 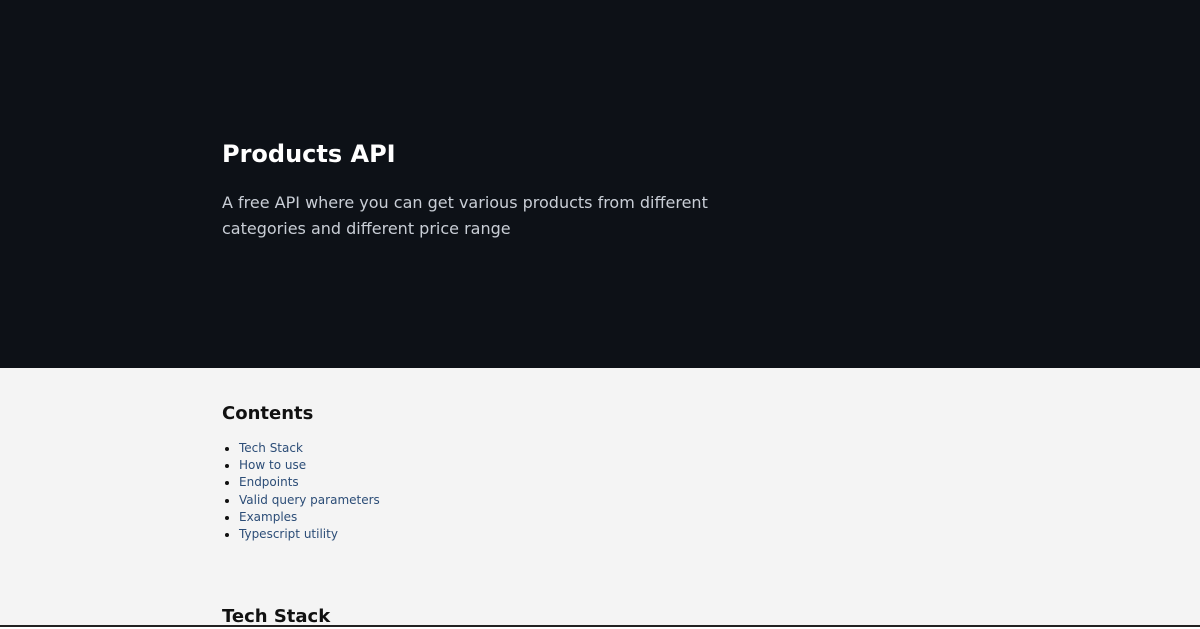 What do you see at coordinates (268, 413) in the screenshot?
I see `contents-heading: Contents` at bounding box center [268, 413].